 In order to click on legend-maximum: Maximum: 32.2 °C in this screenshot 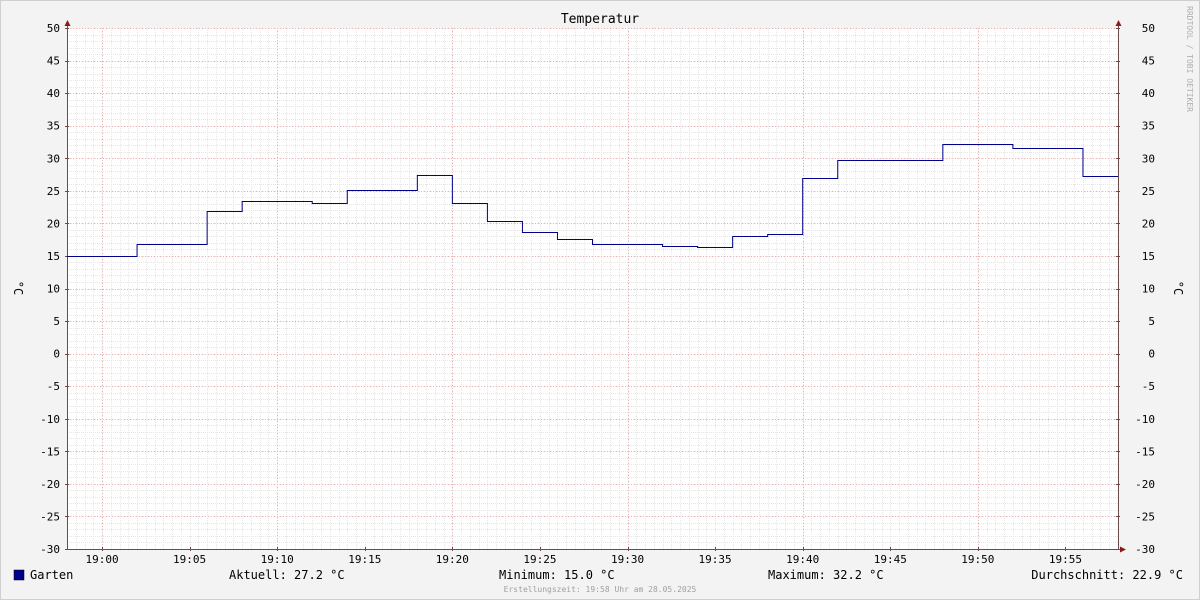, I will do `click(826, 575)`.